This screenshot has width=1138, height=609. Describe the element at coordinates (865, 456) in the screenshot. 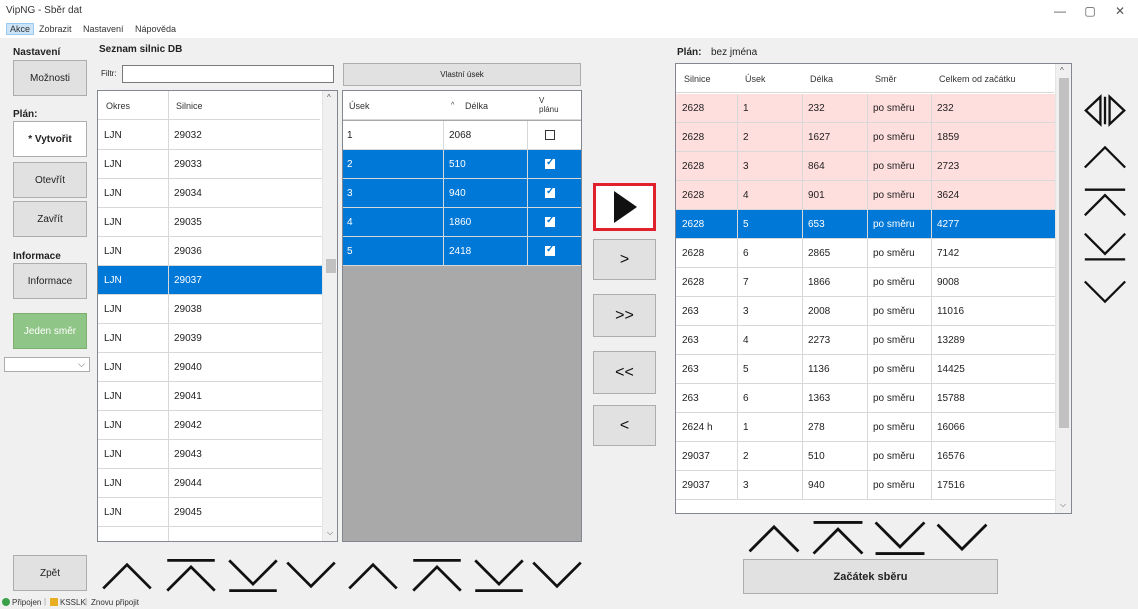

I see `plan-row: 29037 2 510 po směru 16576` at that location.